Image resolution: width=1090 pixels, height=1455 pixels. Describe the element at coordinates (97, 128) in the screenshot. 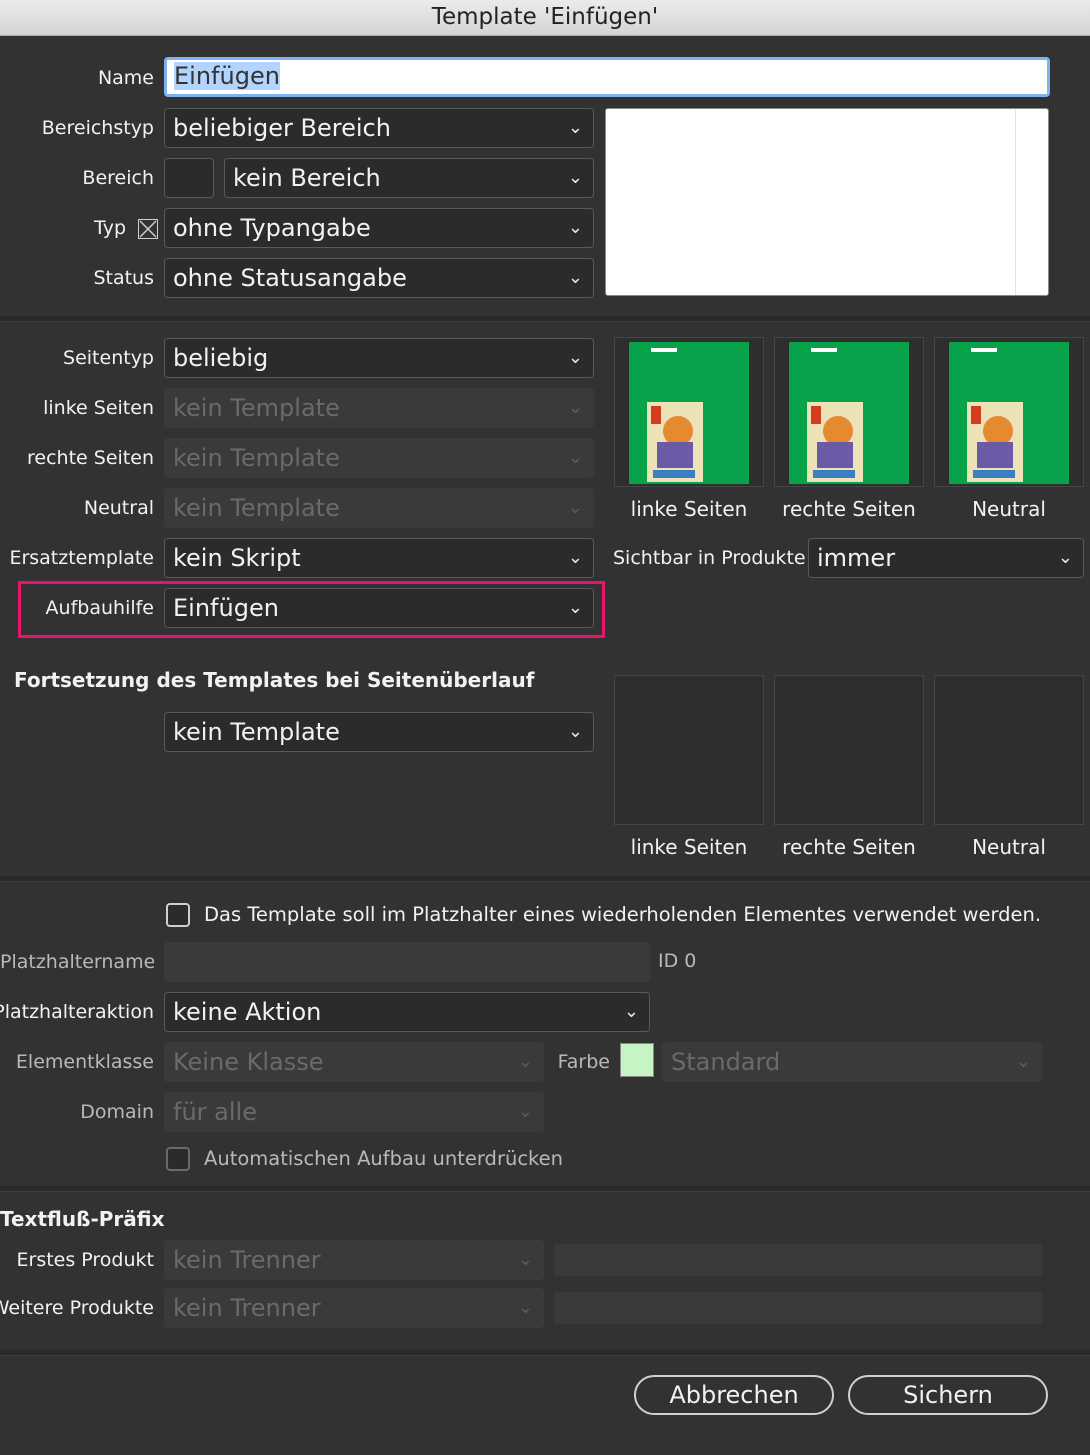

I see `bereichstyp-label: Bereichstyp` at that location.